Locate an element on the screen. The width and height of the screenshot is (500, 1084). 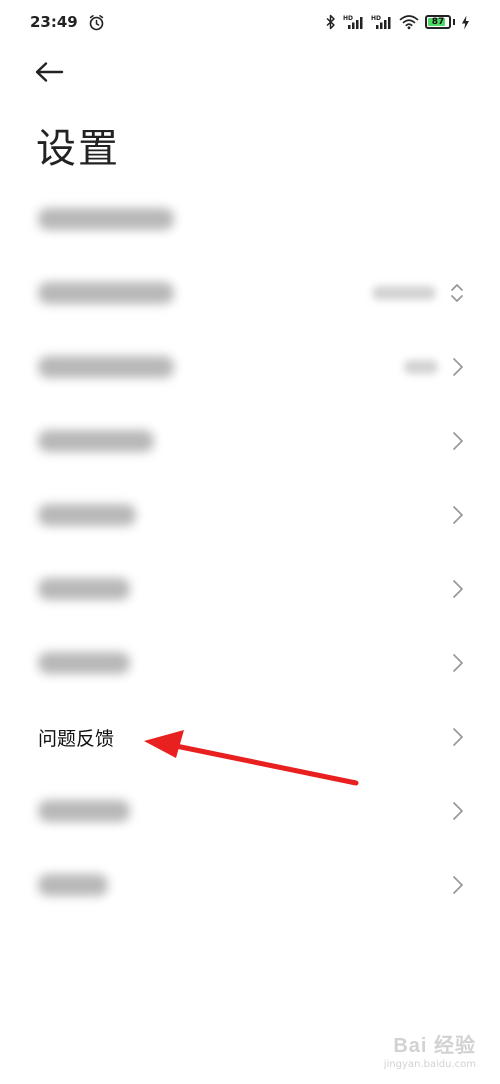
page-title: 设置 is located at coordinates (78, 149).